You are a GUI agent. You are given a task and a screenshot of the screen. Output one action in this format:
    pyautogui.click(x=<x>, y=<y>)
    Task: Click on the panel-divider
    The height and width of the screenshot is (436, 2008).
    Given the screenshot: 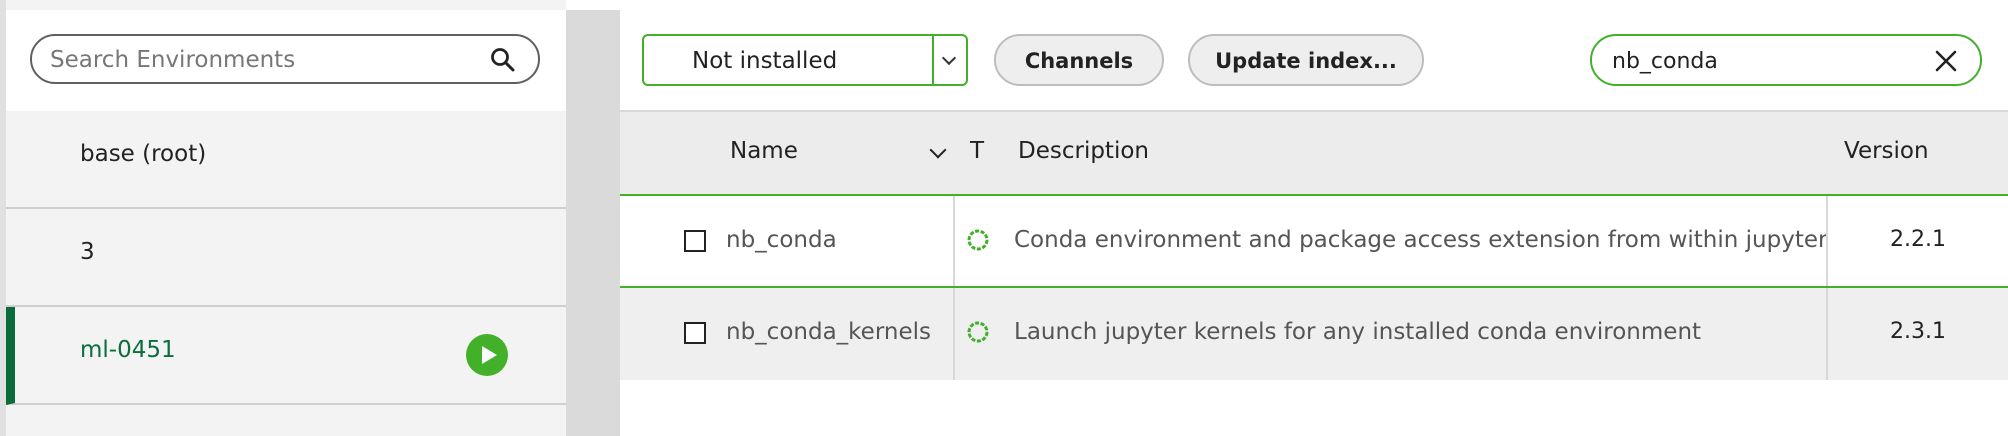 What is the action you would take?
    pyautogui.click(x=593, y=223)
    